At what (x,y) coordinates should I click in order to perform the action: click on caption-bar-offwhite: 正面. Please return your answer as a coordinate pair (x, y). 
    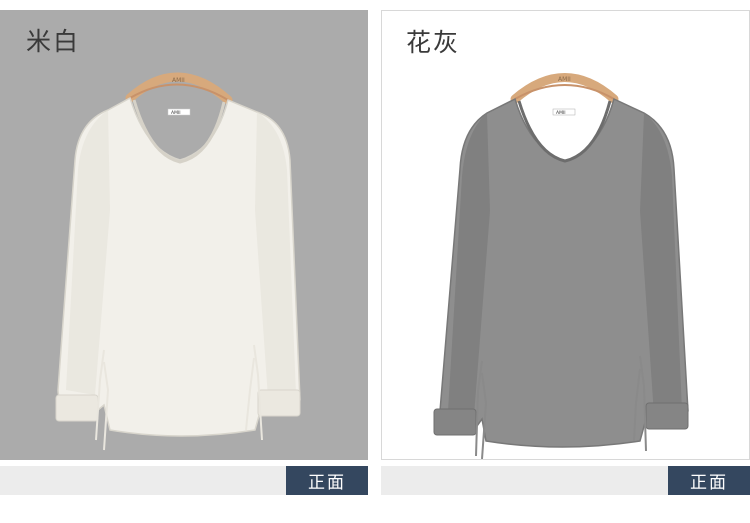
    Looking at the image, I should click on (184, 480).